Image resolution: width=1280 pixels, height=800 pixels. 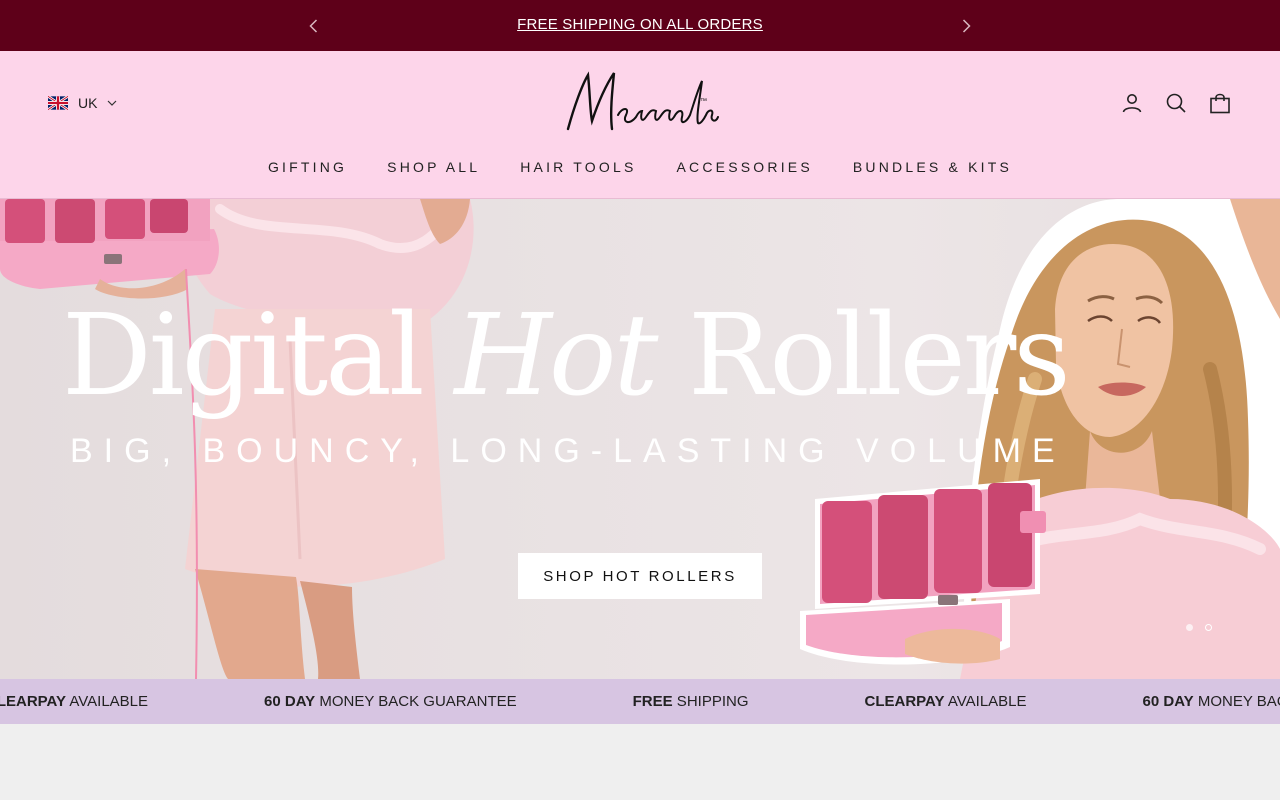 What do you see at coordinates (1132, 103) in the screenshot?
I see `account-icon` at bounding box center [1132, 103].